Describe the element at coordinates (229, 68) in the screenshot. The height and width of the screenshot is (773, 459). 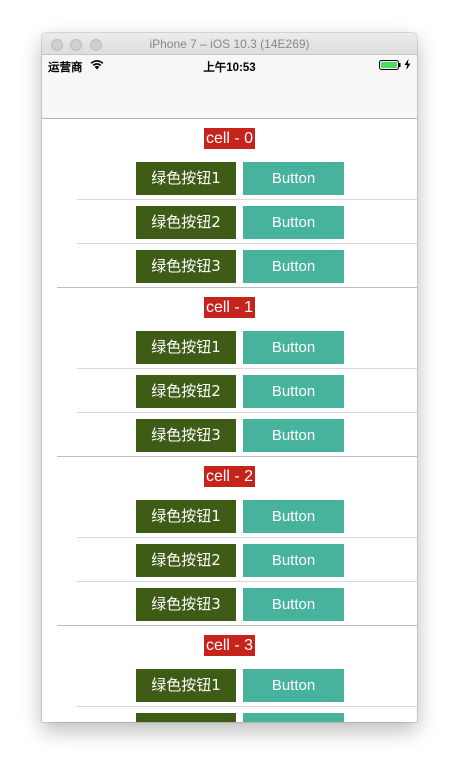
I see `status-time: 上午10:53` at that location.